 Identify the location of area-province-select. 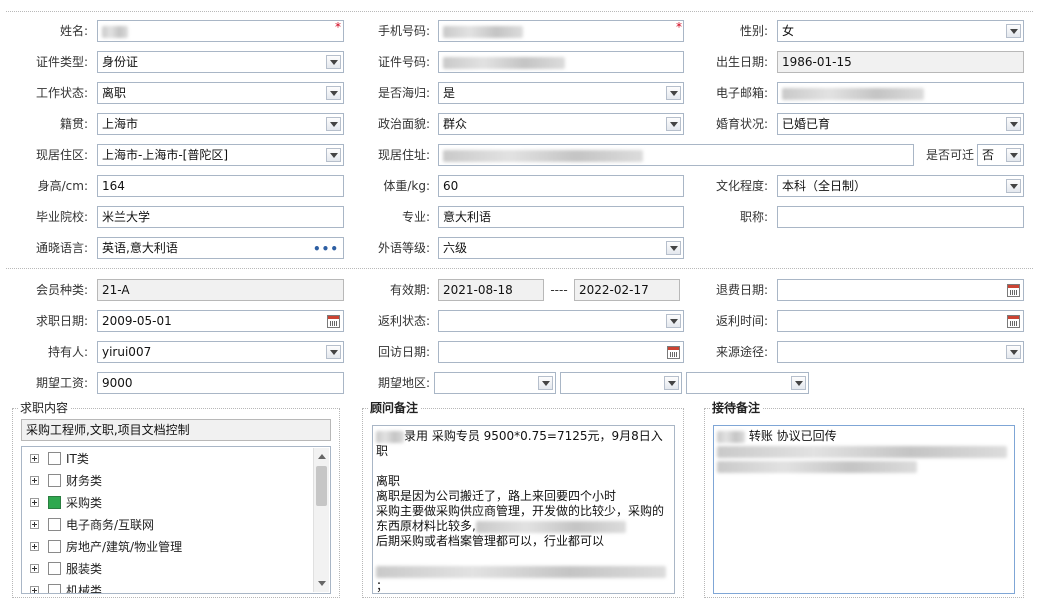
(495, 383).